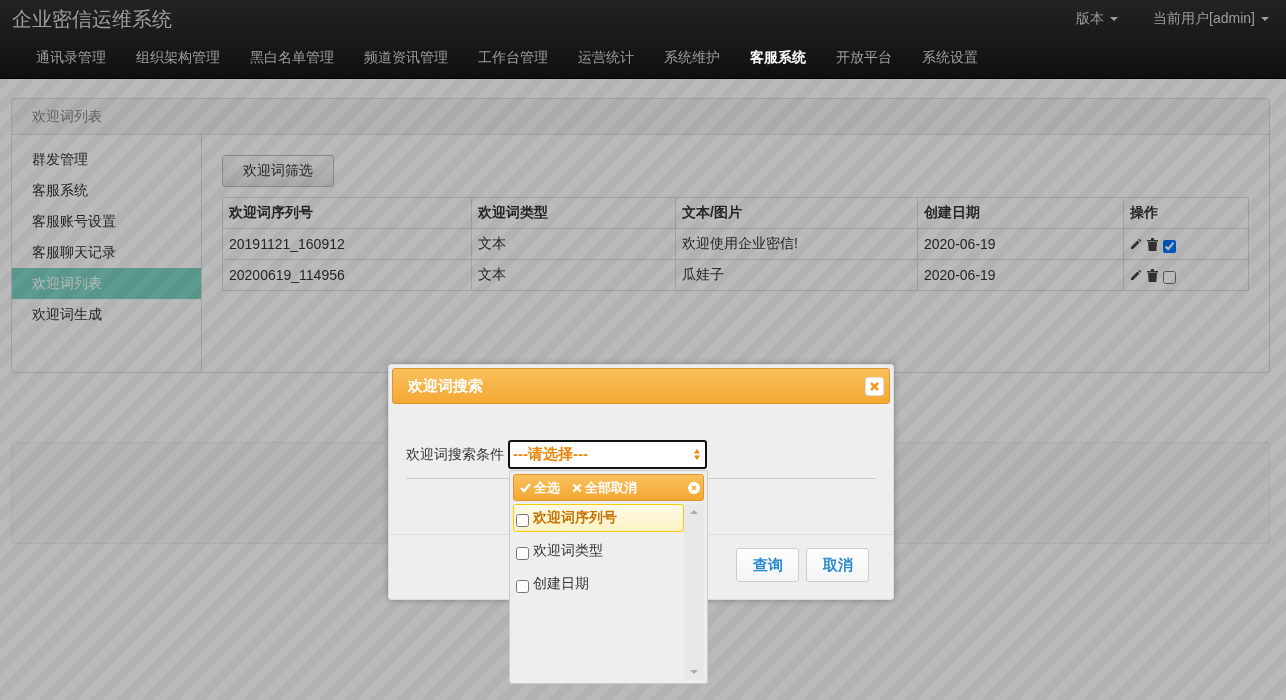 The width and height of the screenshot is (1286, 700). I want to click on nav-tab: 组织架构管理, so click(178, 58).